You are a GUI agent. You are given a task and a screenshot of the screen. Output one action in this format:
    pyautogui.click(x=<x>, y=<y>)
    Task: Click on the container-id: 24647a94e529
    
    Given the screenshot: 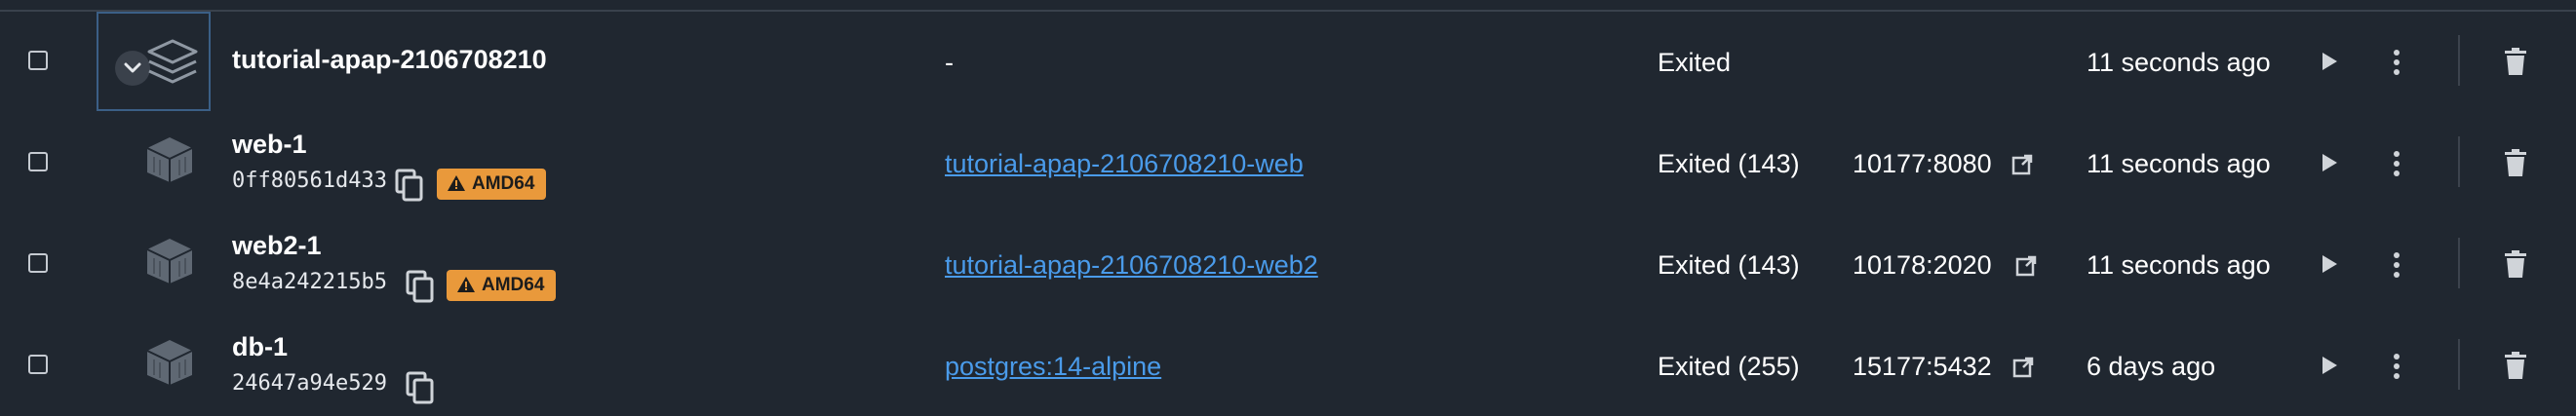 What is the action you would take?
    pyautogui.click(x=309, y=383)
    